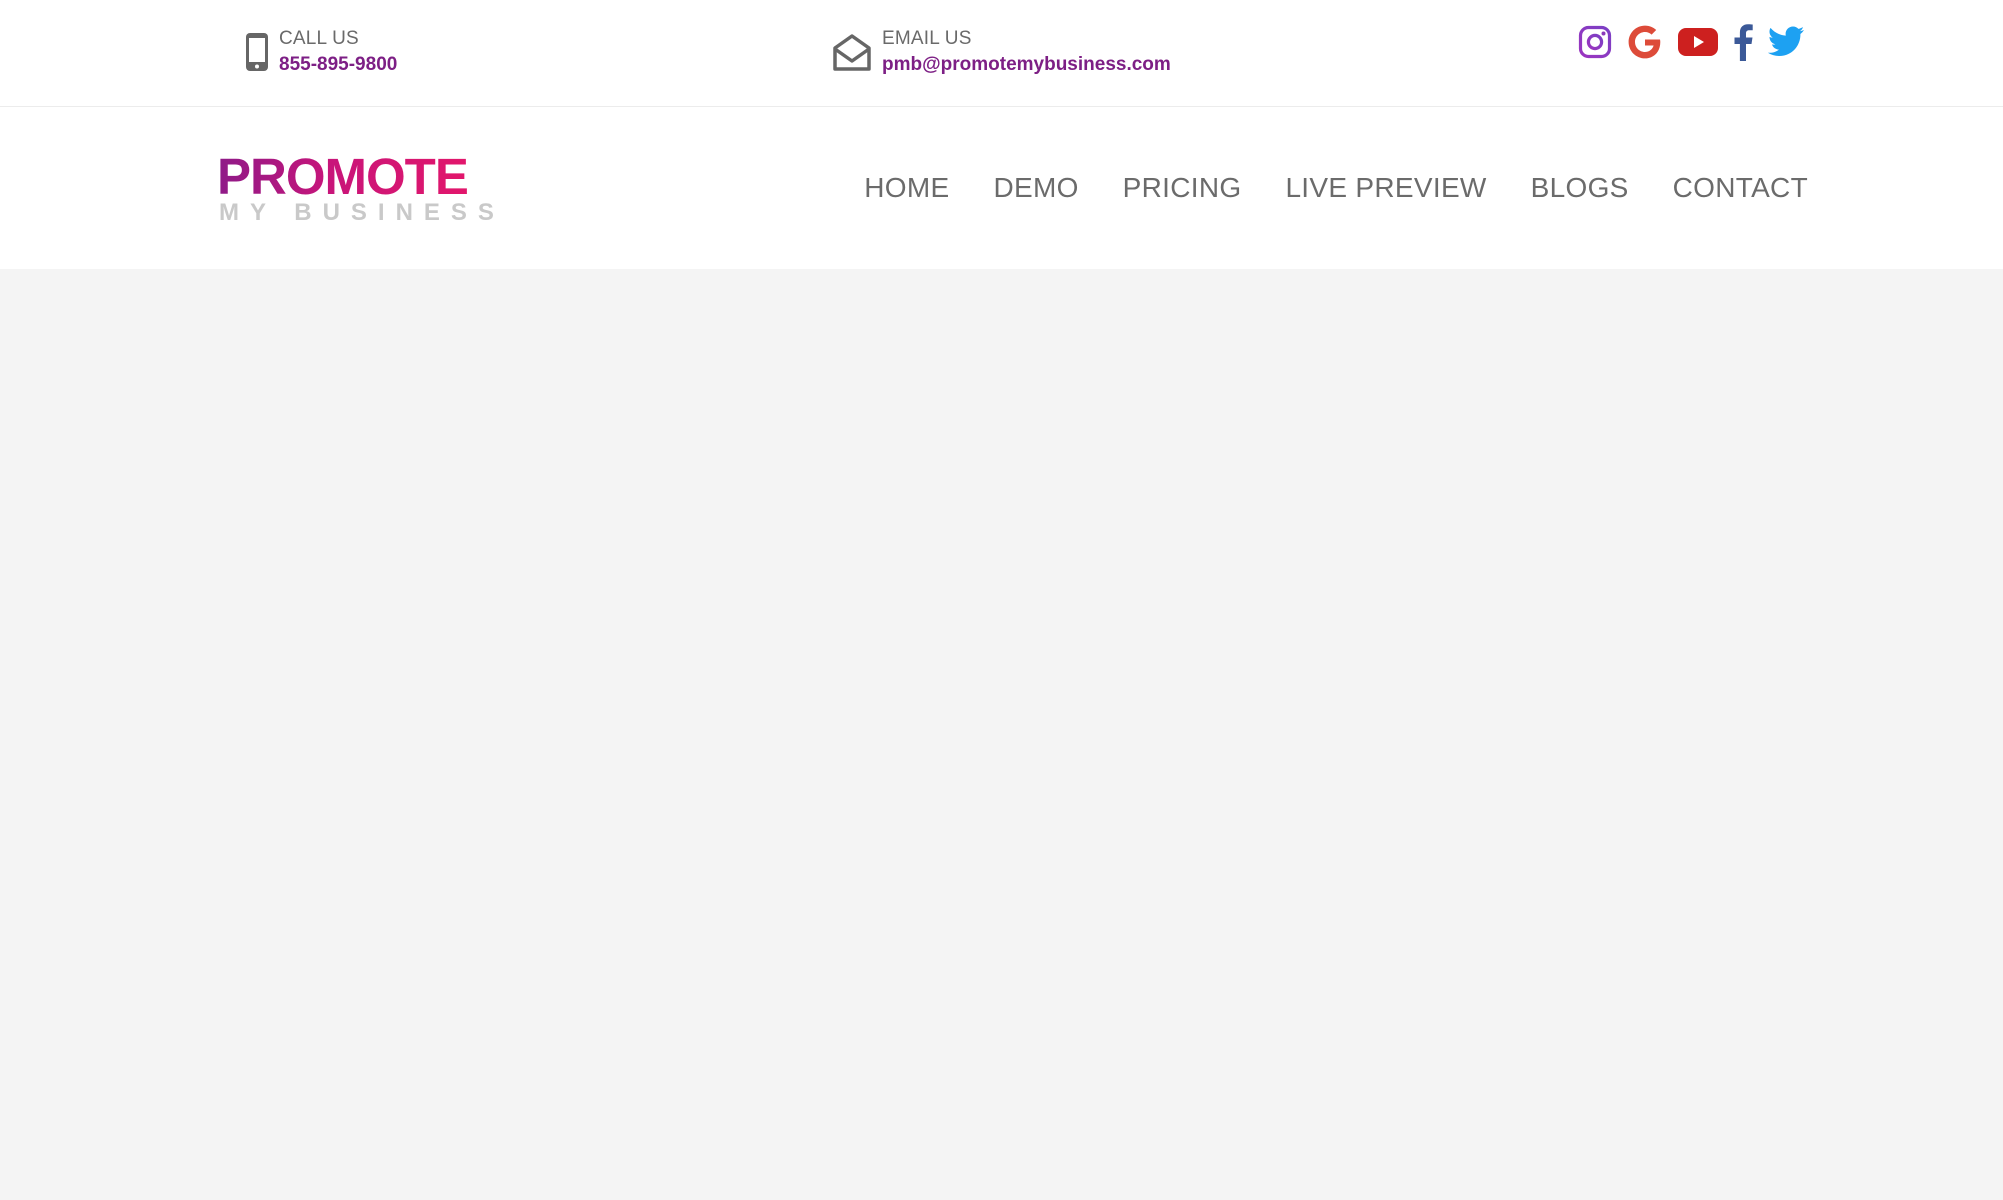 The height and width of the screenshot is (1200, 2003). I want to click on google-link, so click(1645, 44).